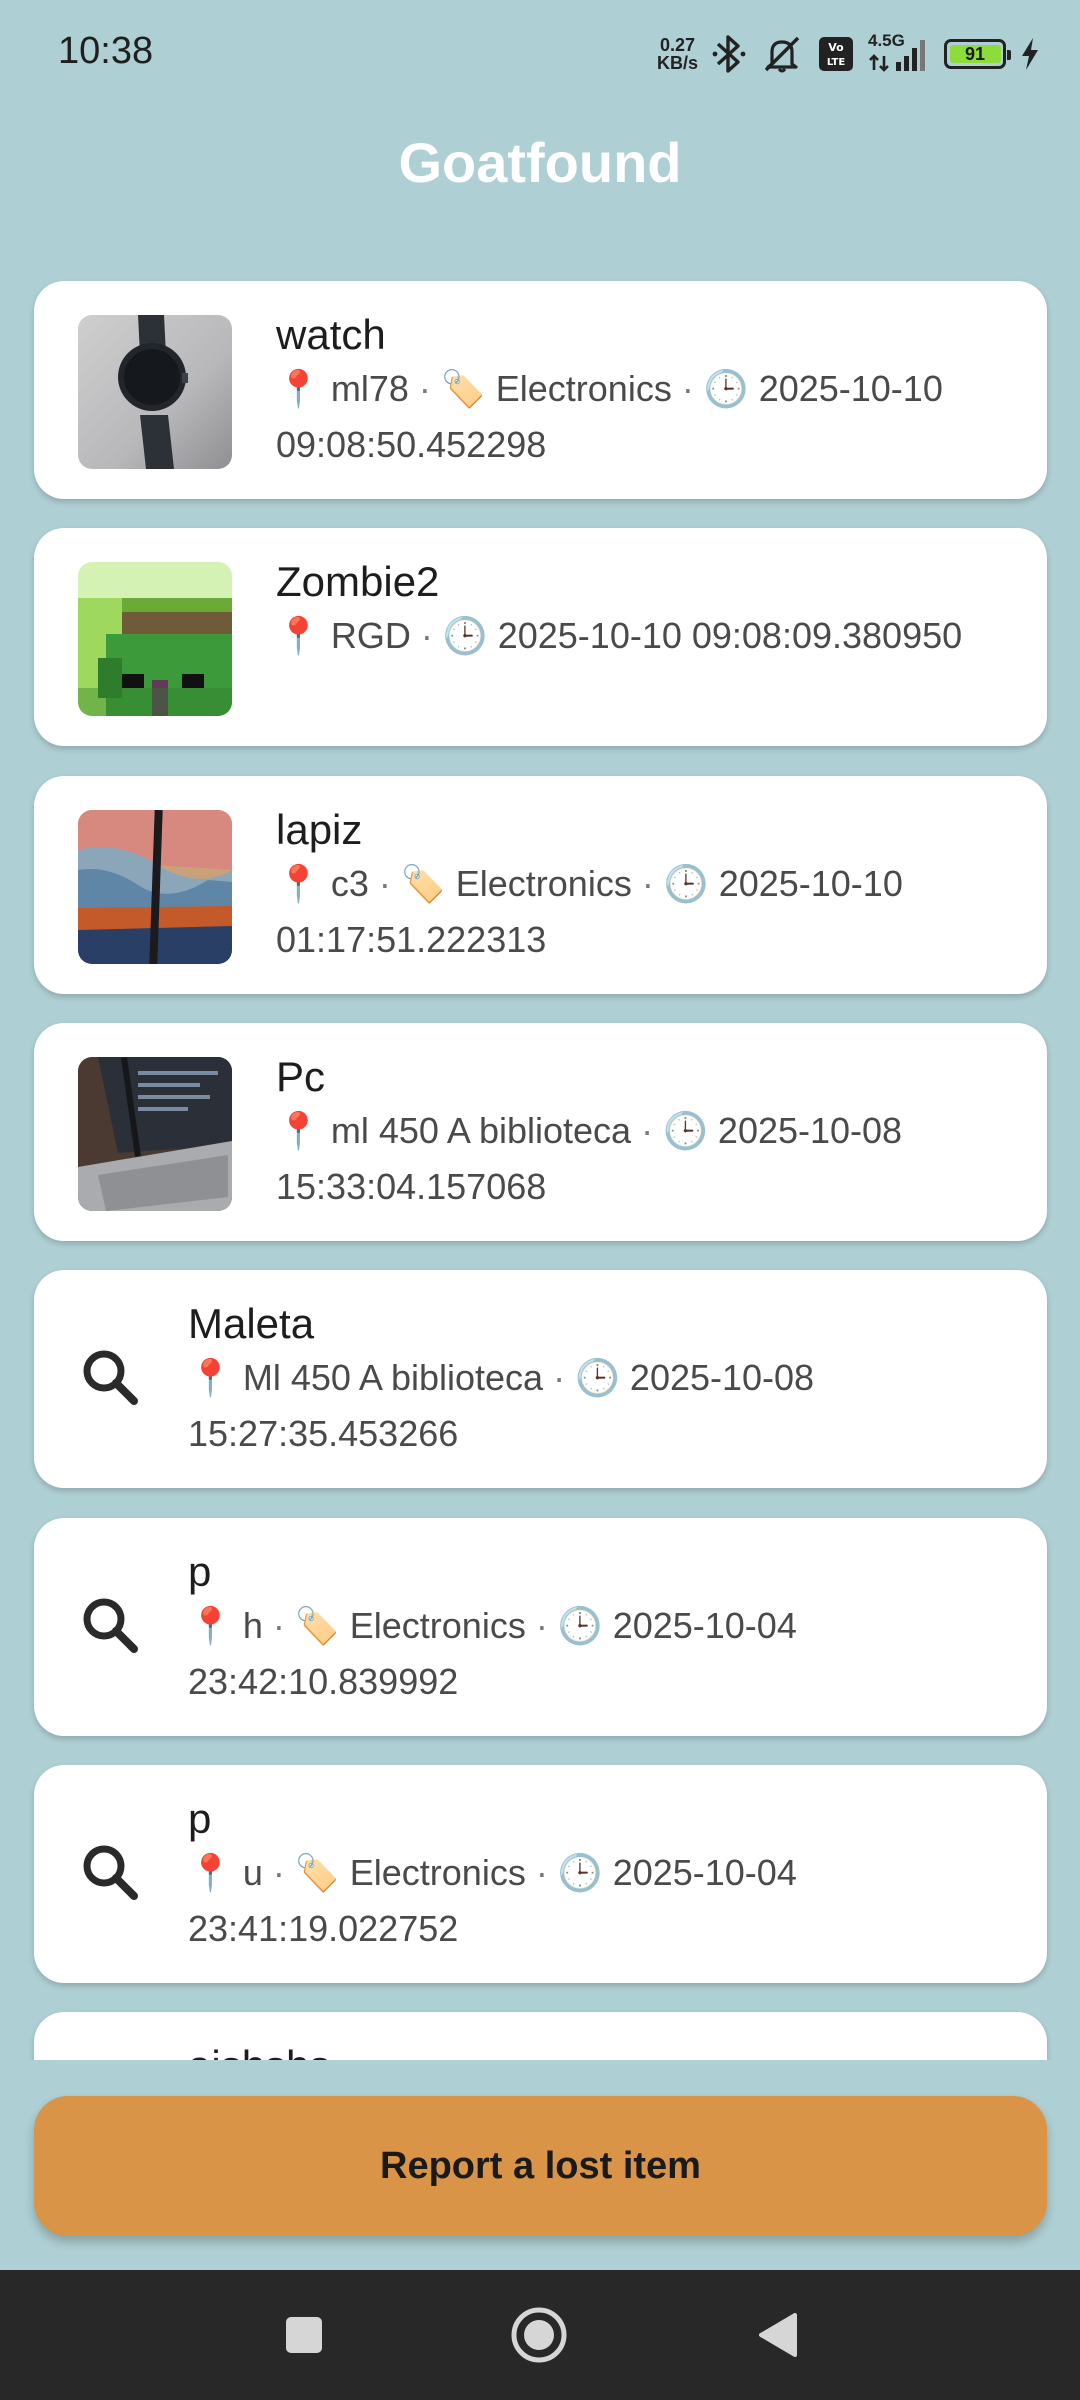 Image resolution: width=1080 pixels, height=2400 pixels. I want to click on item-location: ml 450 A biblioteca, so click(481, 1130).